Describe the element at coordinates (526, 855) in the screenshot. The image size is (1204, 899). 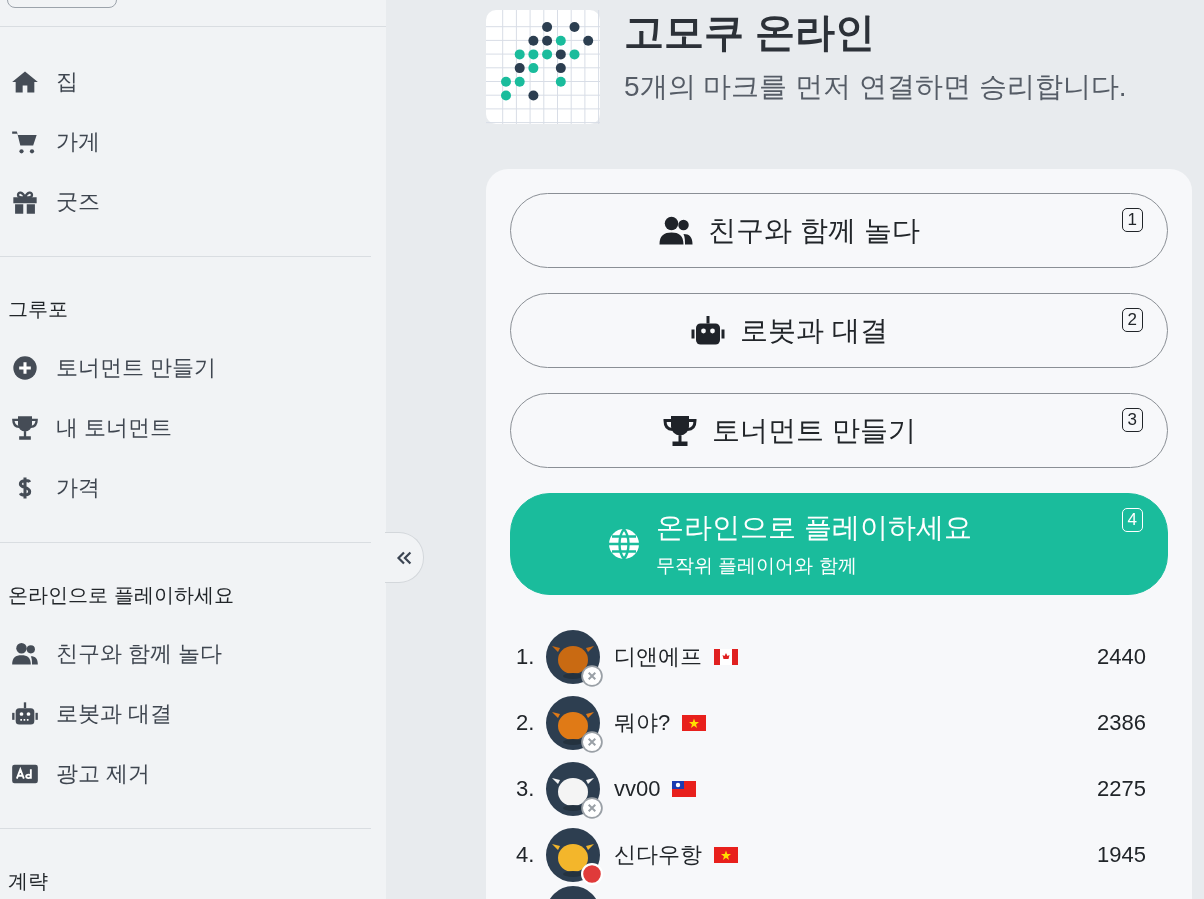
I see `player-rank: 4.` at that location.